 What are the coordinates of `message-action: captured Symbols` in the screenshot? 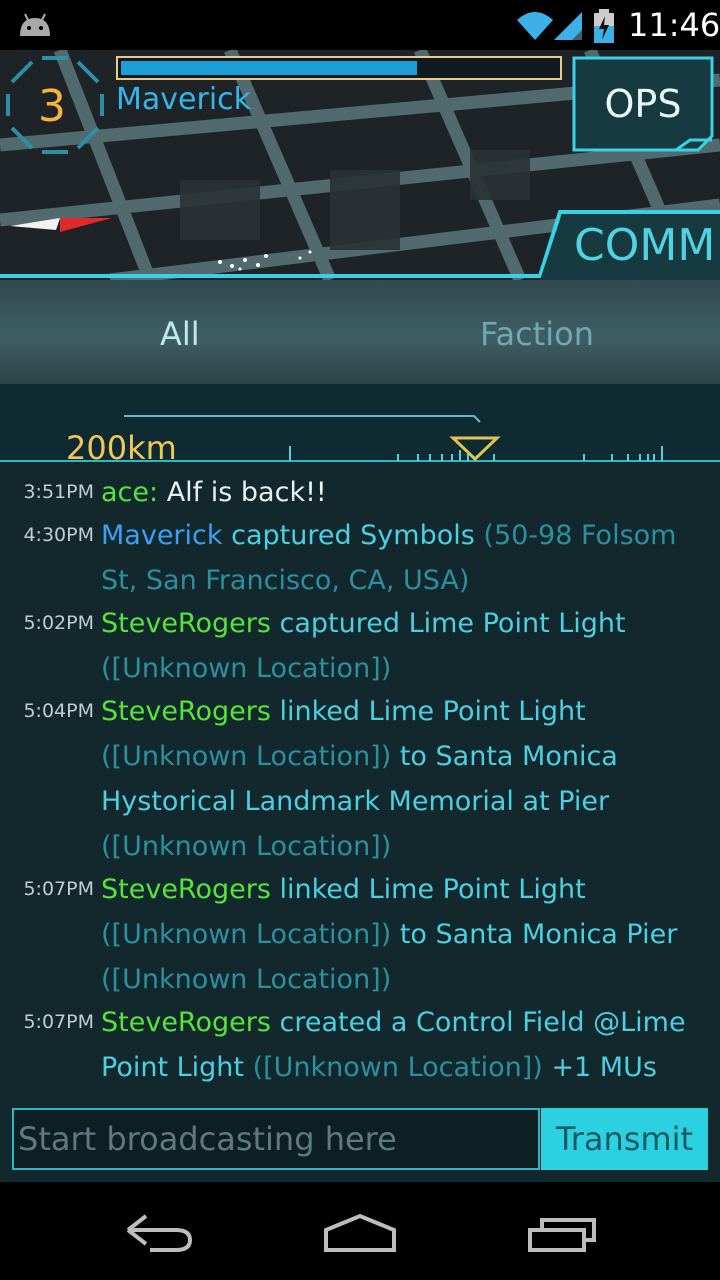 It's located at (353, 535).